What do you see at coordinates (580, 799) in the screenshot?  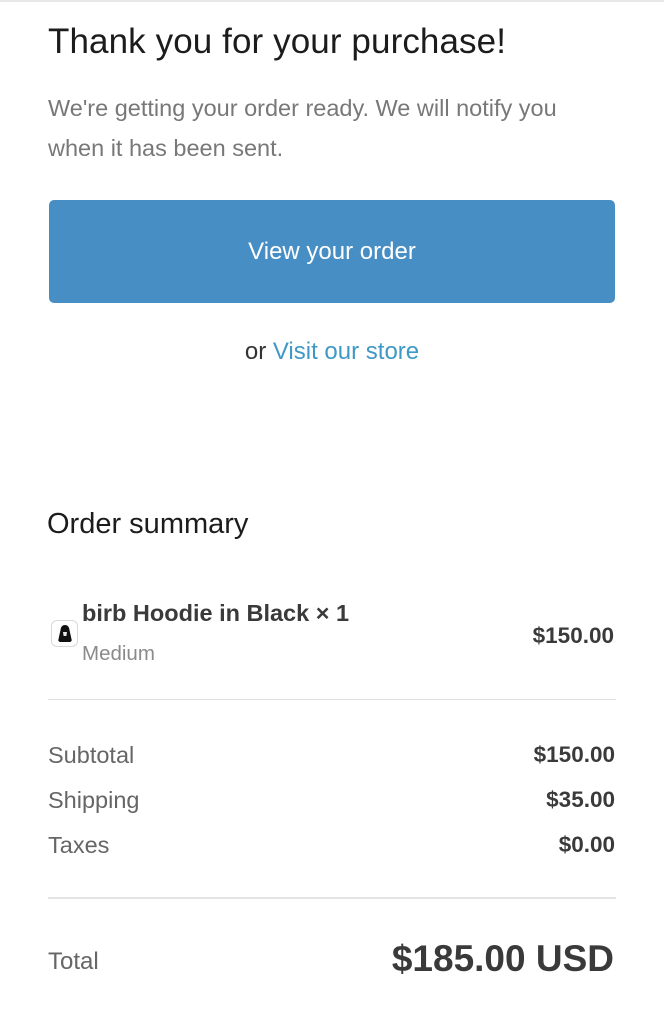 I see `shipping-value: $35.00` at bounding box center [580, 799].